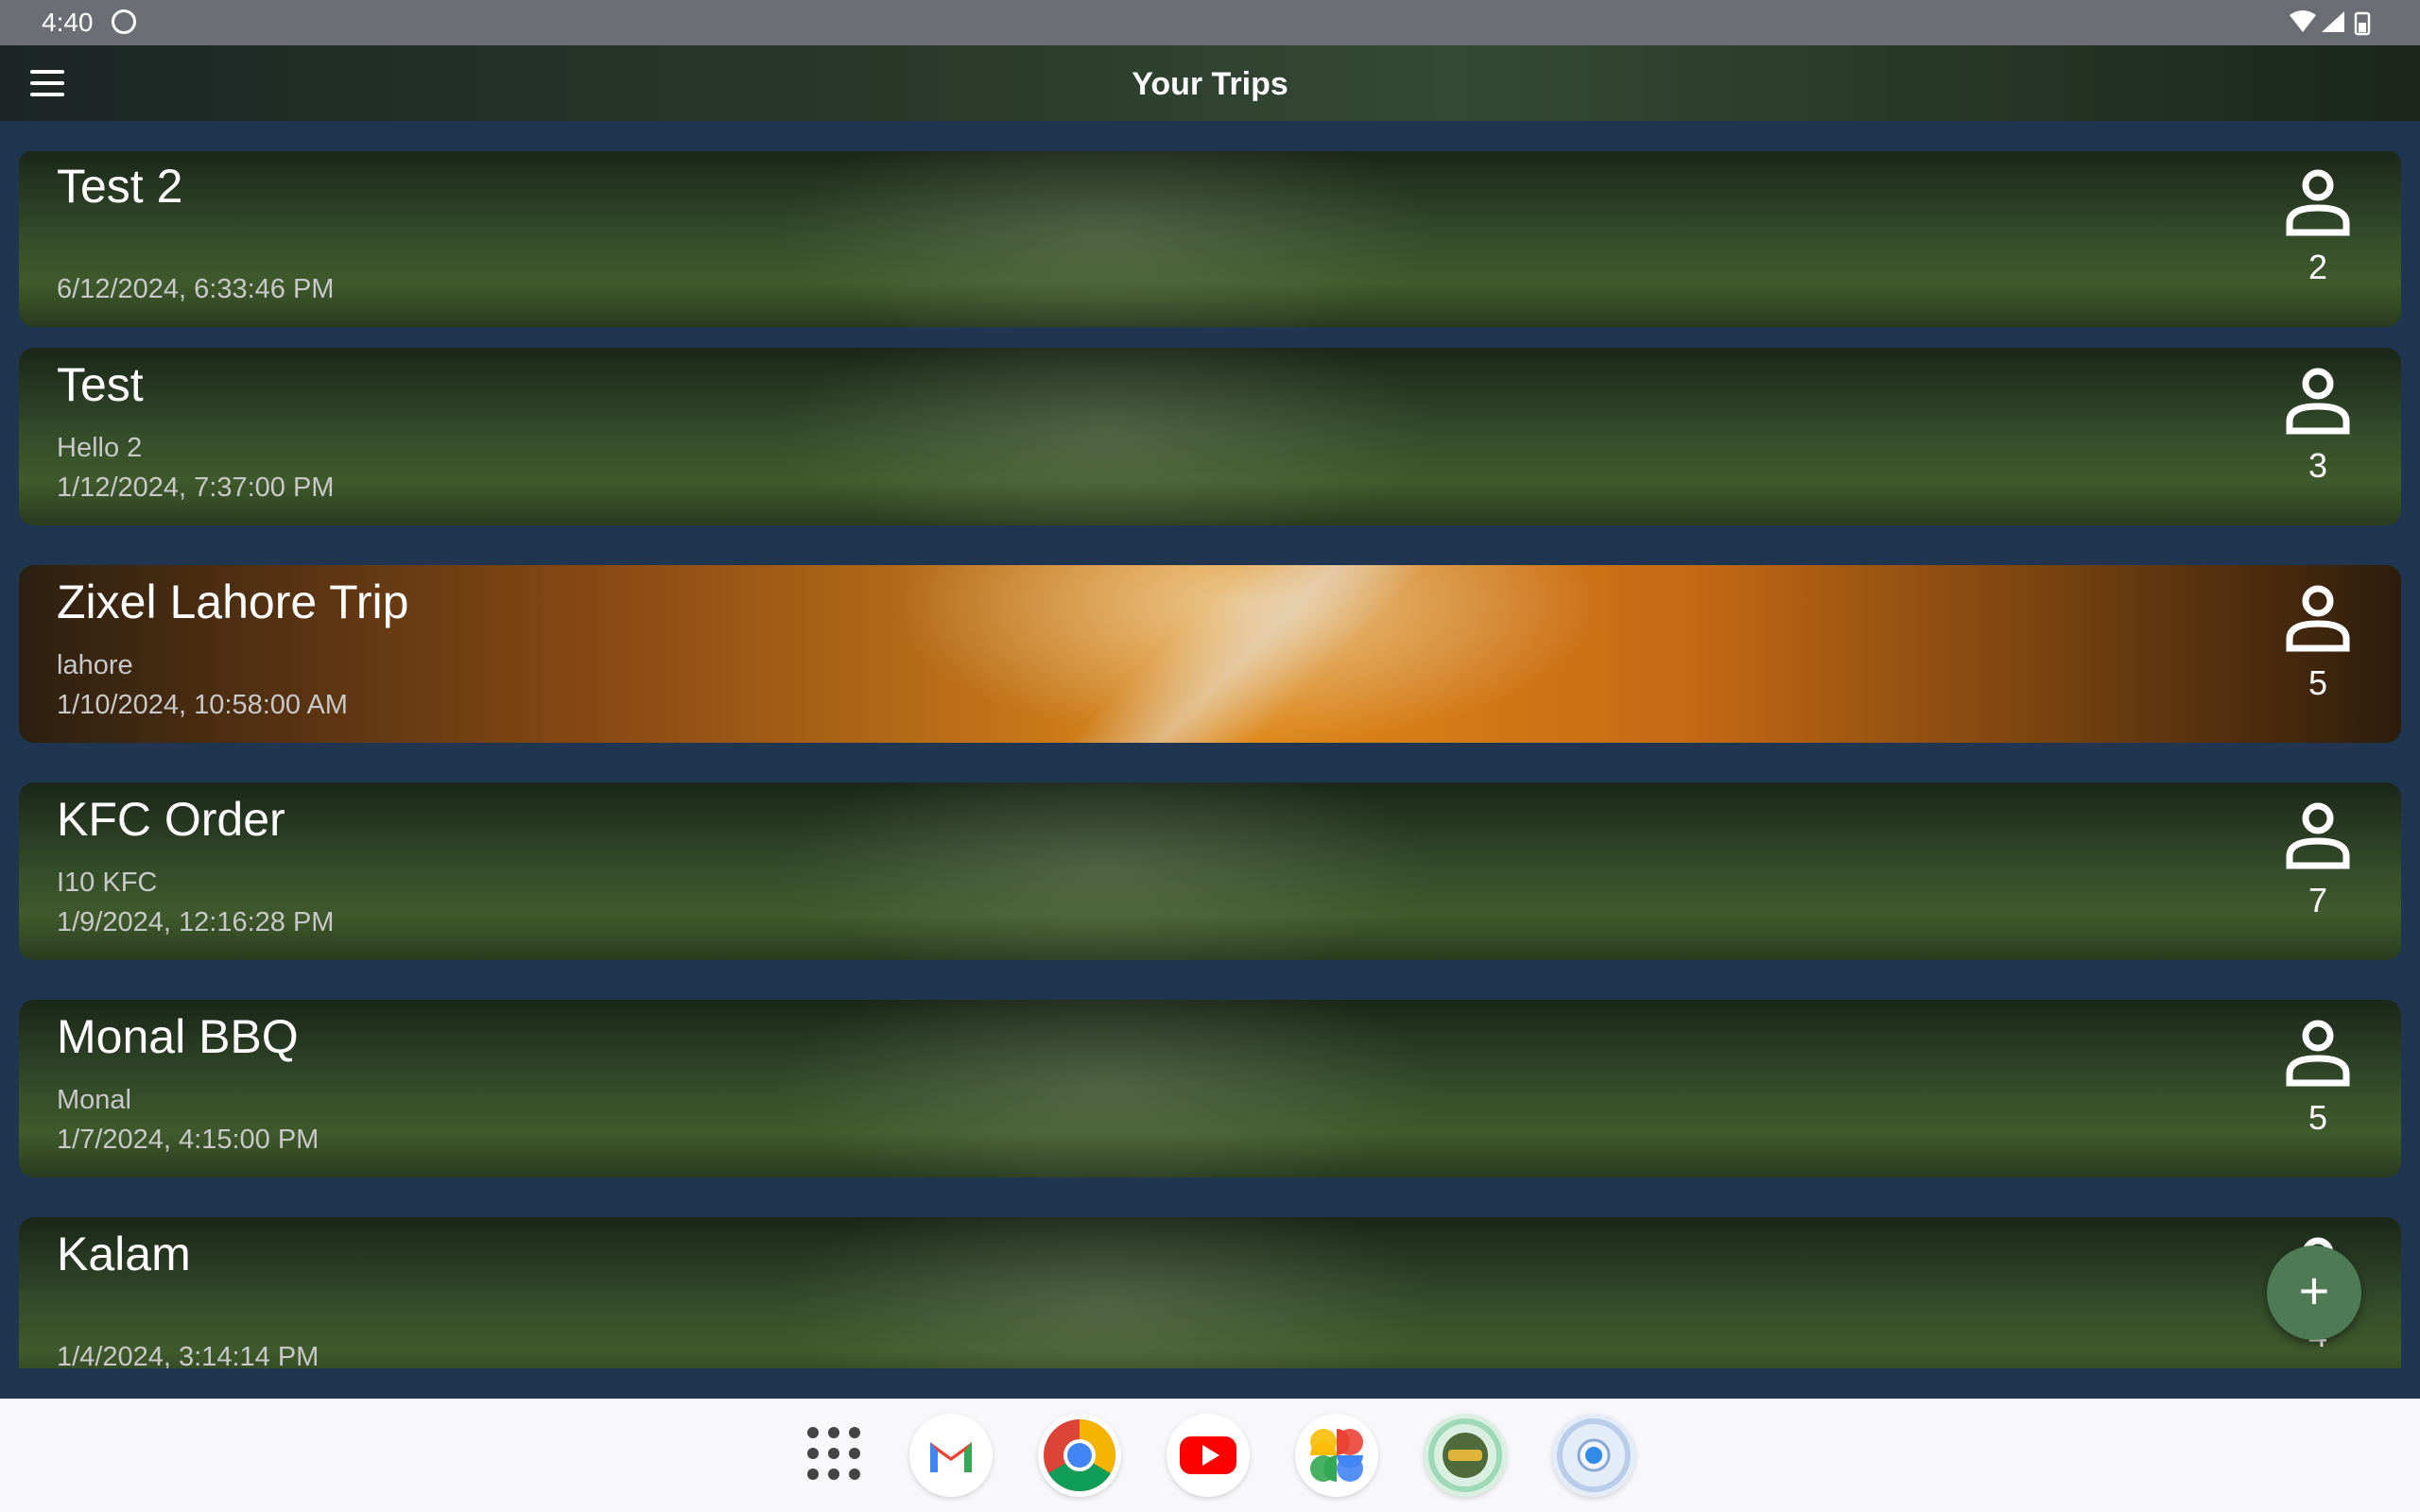 The image size is (2420, 1512). I want to click on trip-card: Kalam 1/4/2024, 3:14:14 PM 4, so click(1210, 1292).